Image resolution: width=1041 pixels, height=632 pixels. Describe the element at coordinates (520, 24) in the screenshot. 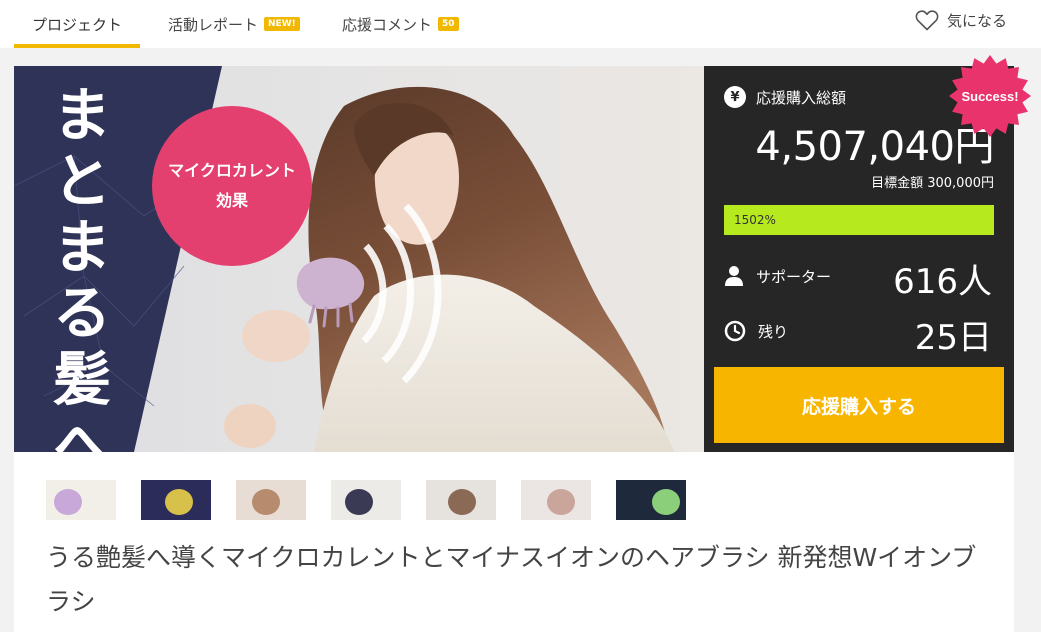

I see `project-tab-bar: プロジェクト 活動レポート NEW! 応援コメント 50 気になる` at that location.